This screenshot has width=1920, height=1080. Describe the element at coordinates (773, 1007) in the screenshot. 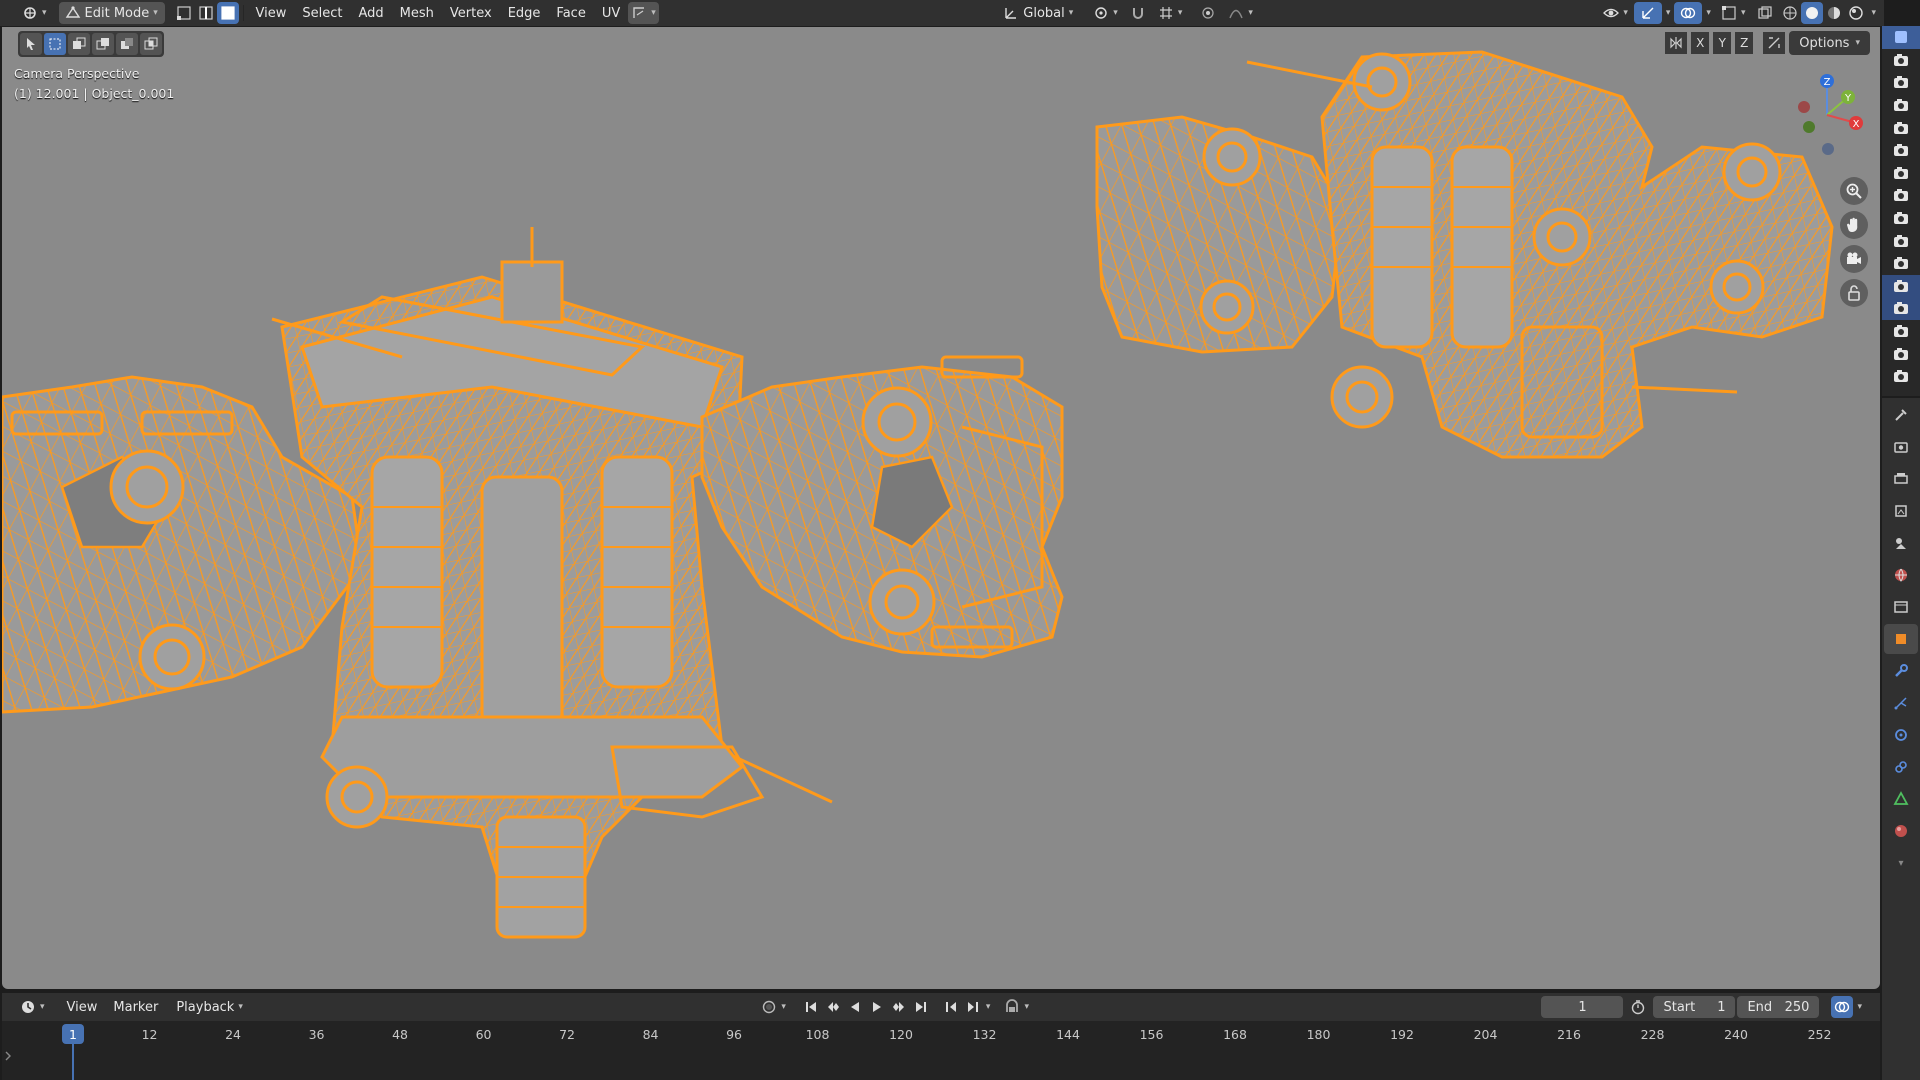

I see `autokey-toggle: ▾` at that location.